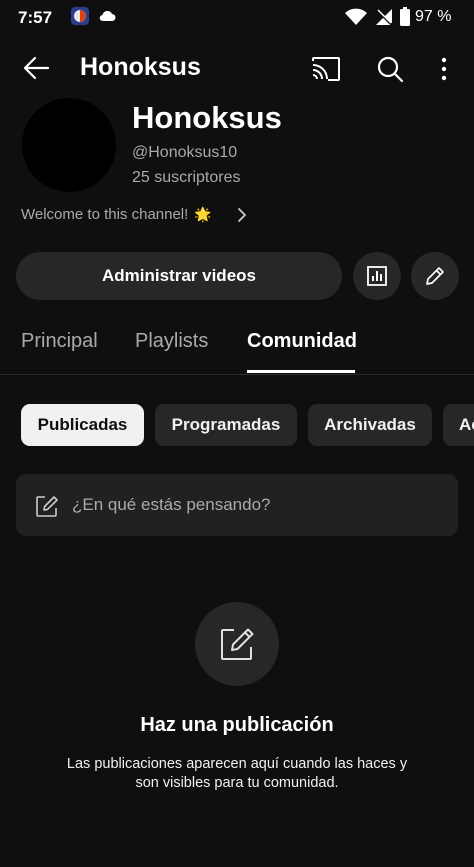  I want to click on wifi-icon, so click(356, 17).